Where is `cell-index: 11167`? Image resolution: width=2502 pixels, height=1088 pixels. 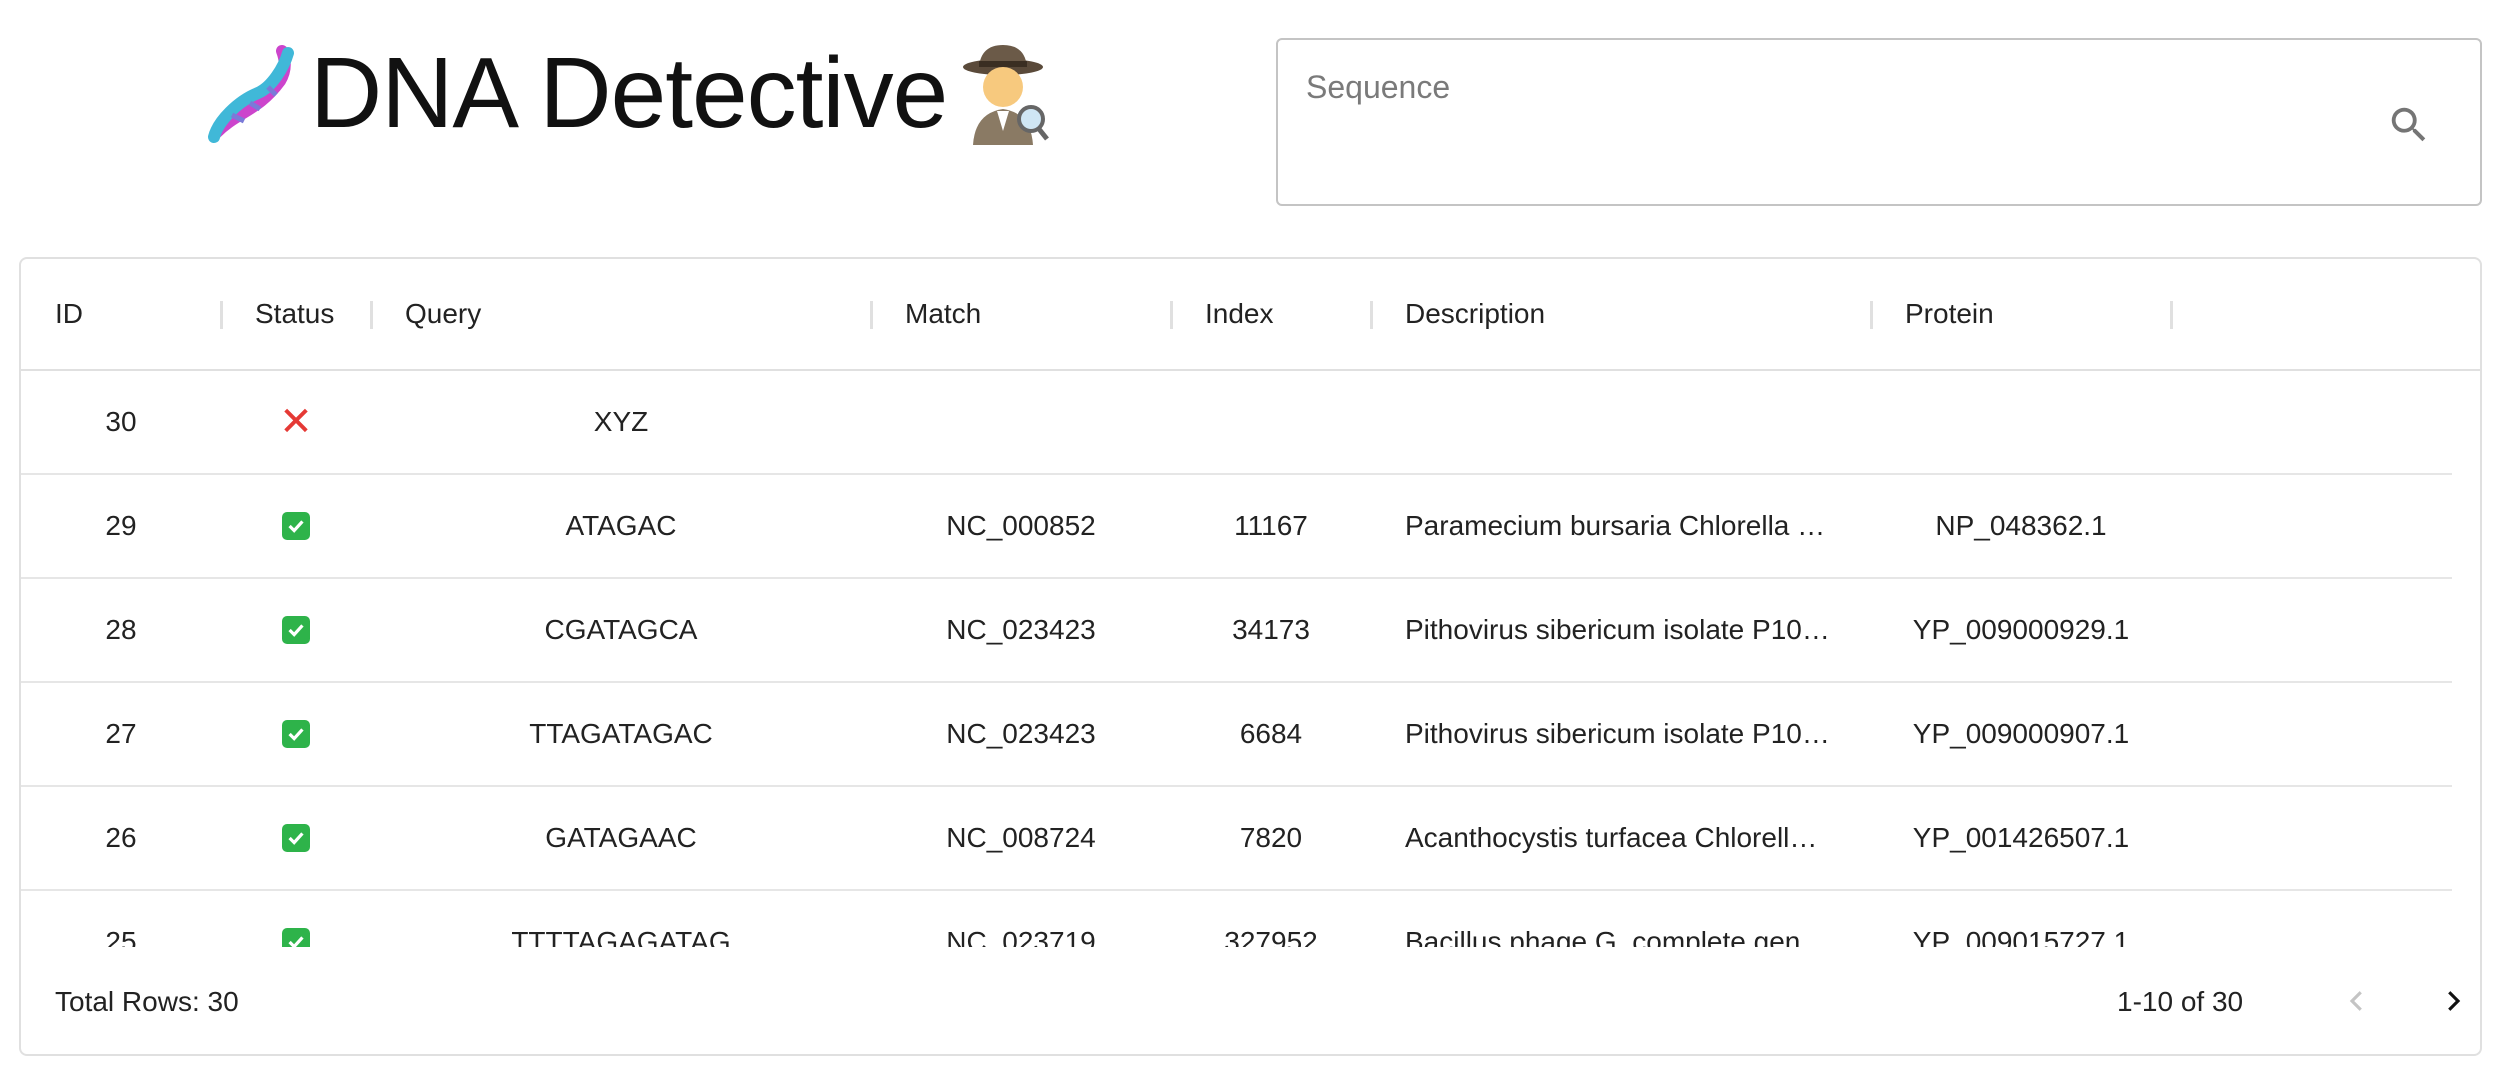 cell-index: 11167 is located at coordinates (1271, 525).